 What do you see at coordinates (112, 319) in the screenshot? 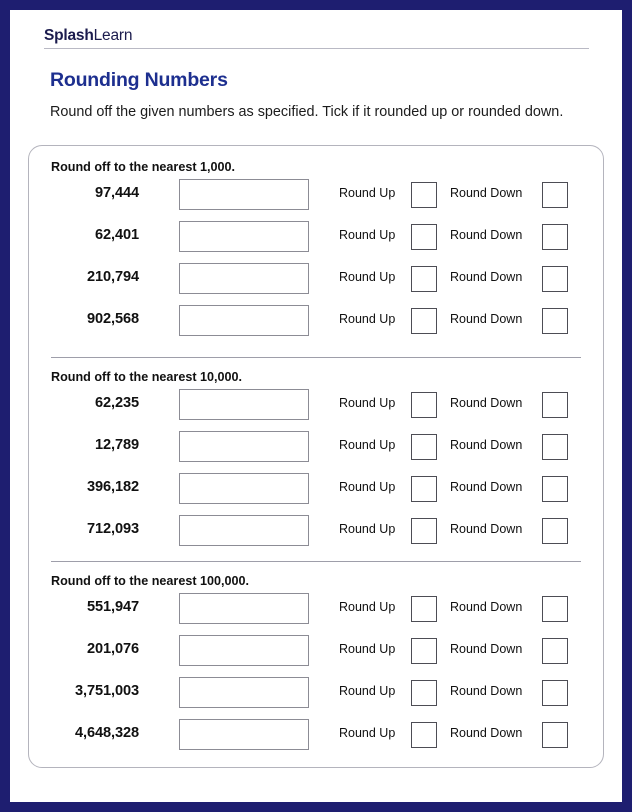
I see `problem-number: 902,568` at bounding box center [112, 319].